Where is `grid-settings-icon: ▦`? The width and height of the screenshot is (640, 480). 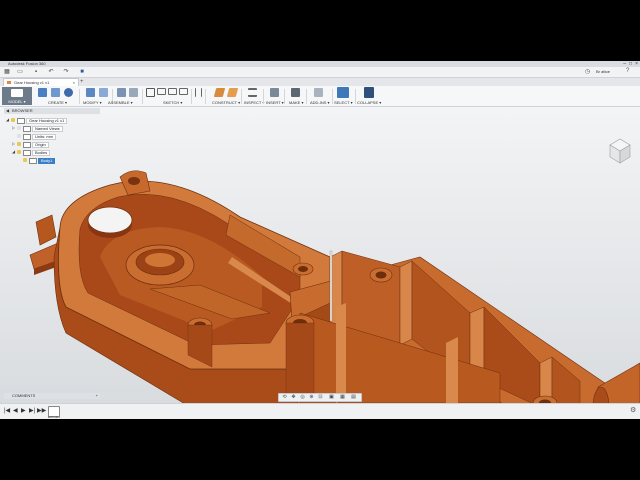
grid-settings-icon: ▦ is located at coordinates (342, 397).